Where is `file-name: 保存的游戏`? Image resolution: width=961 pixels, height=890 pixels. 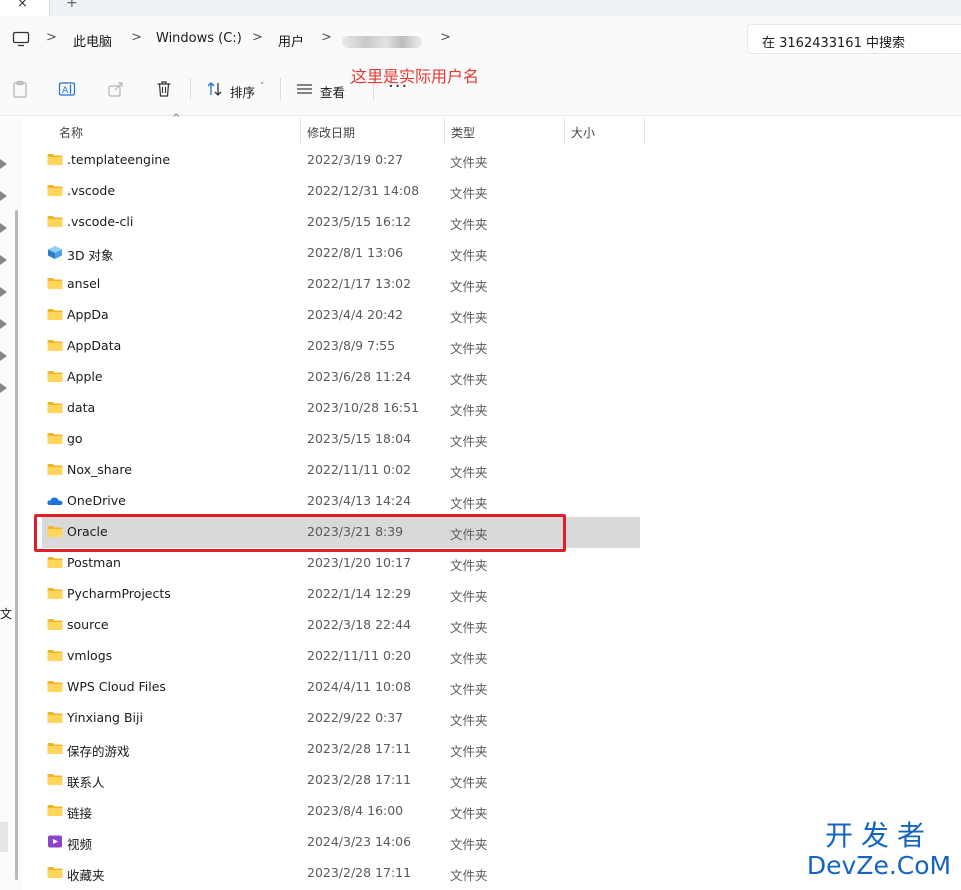 file-name: 保存的游戏 is located at coordinates (98, 750).